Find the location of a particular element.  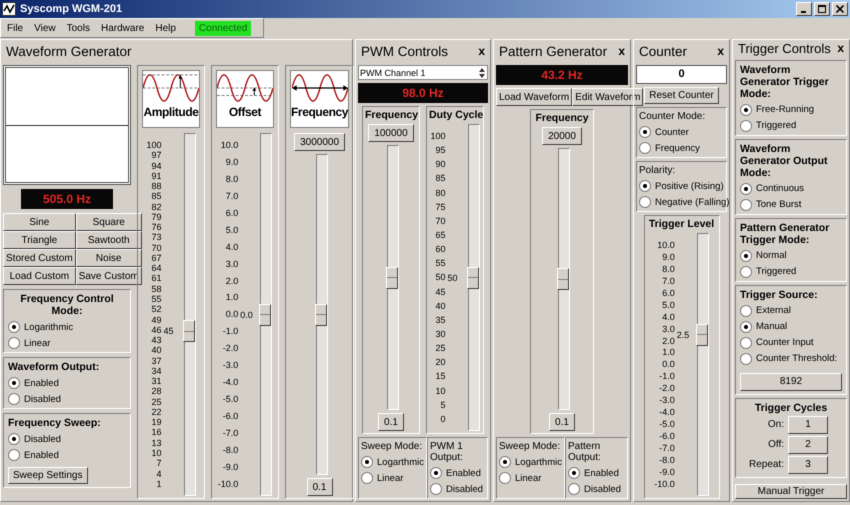

waveform-button: Load Custom is located at coordinates (39, 276).